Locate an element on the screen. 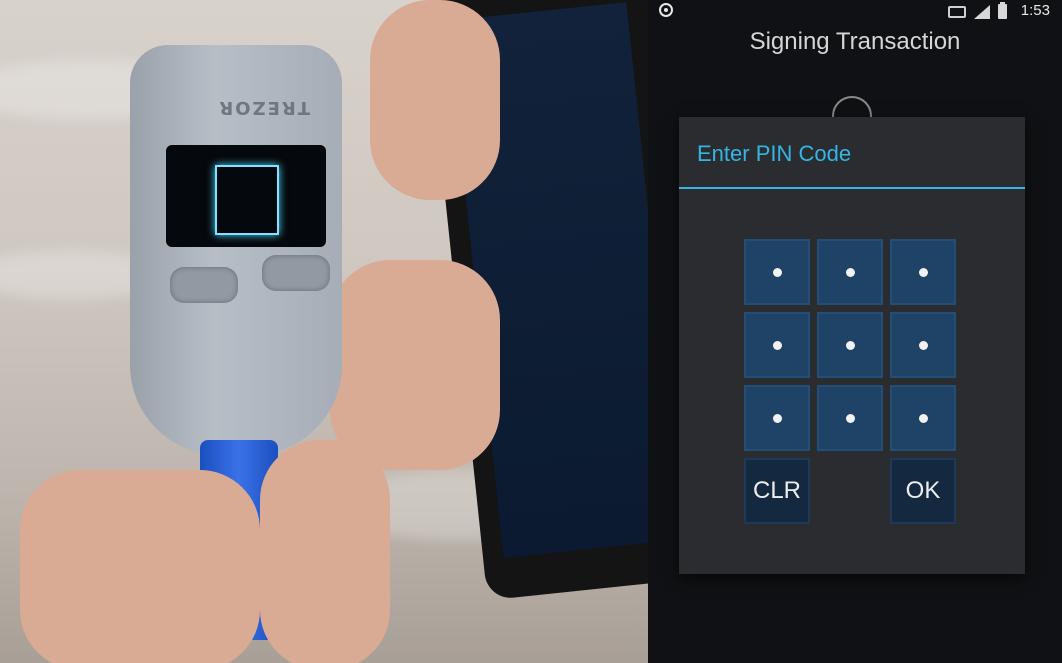 This screenshot has width=1062, height=663. signal-icon is located at coordinates (982, 11).